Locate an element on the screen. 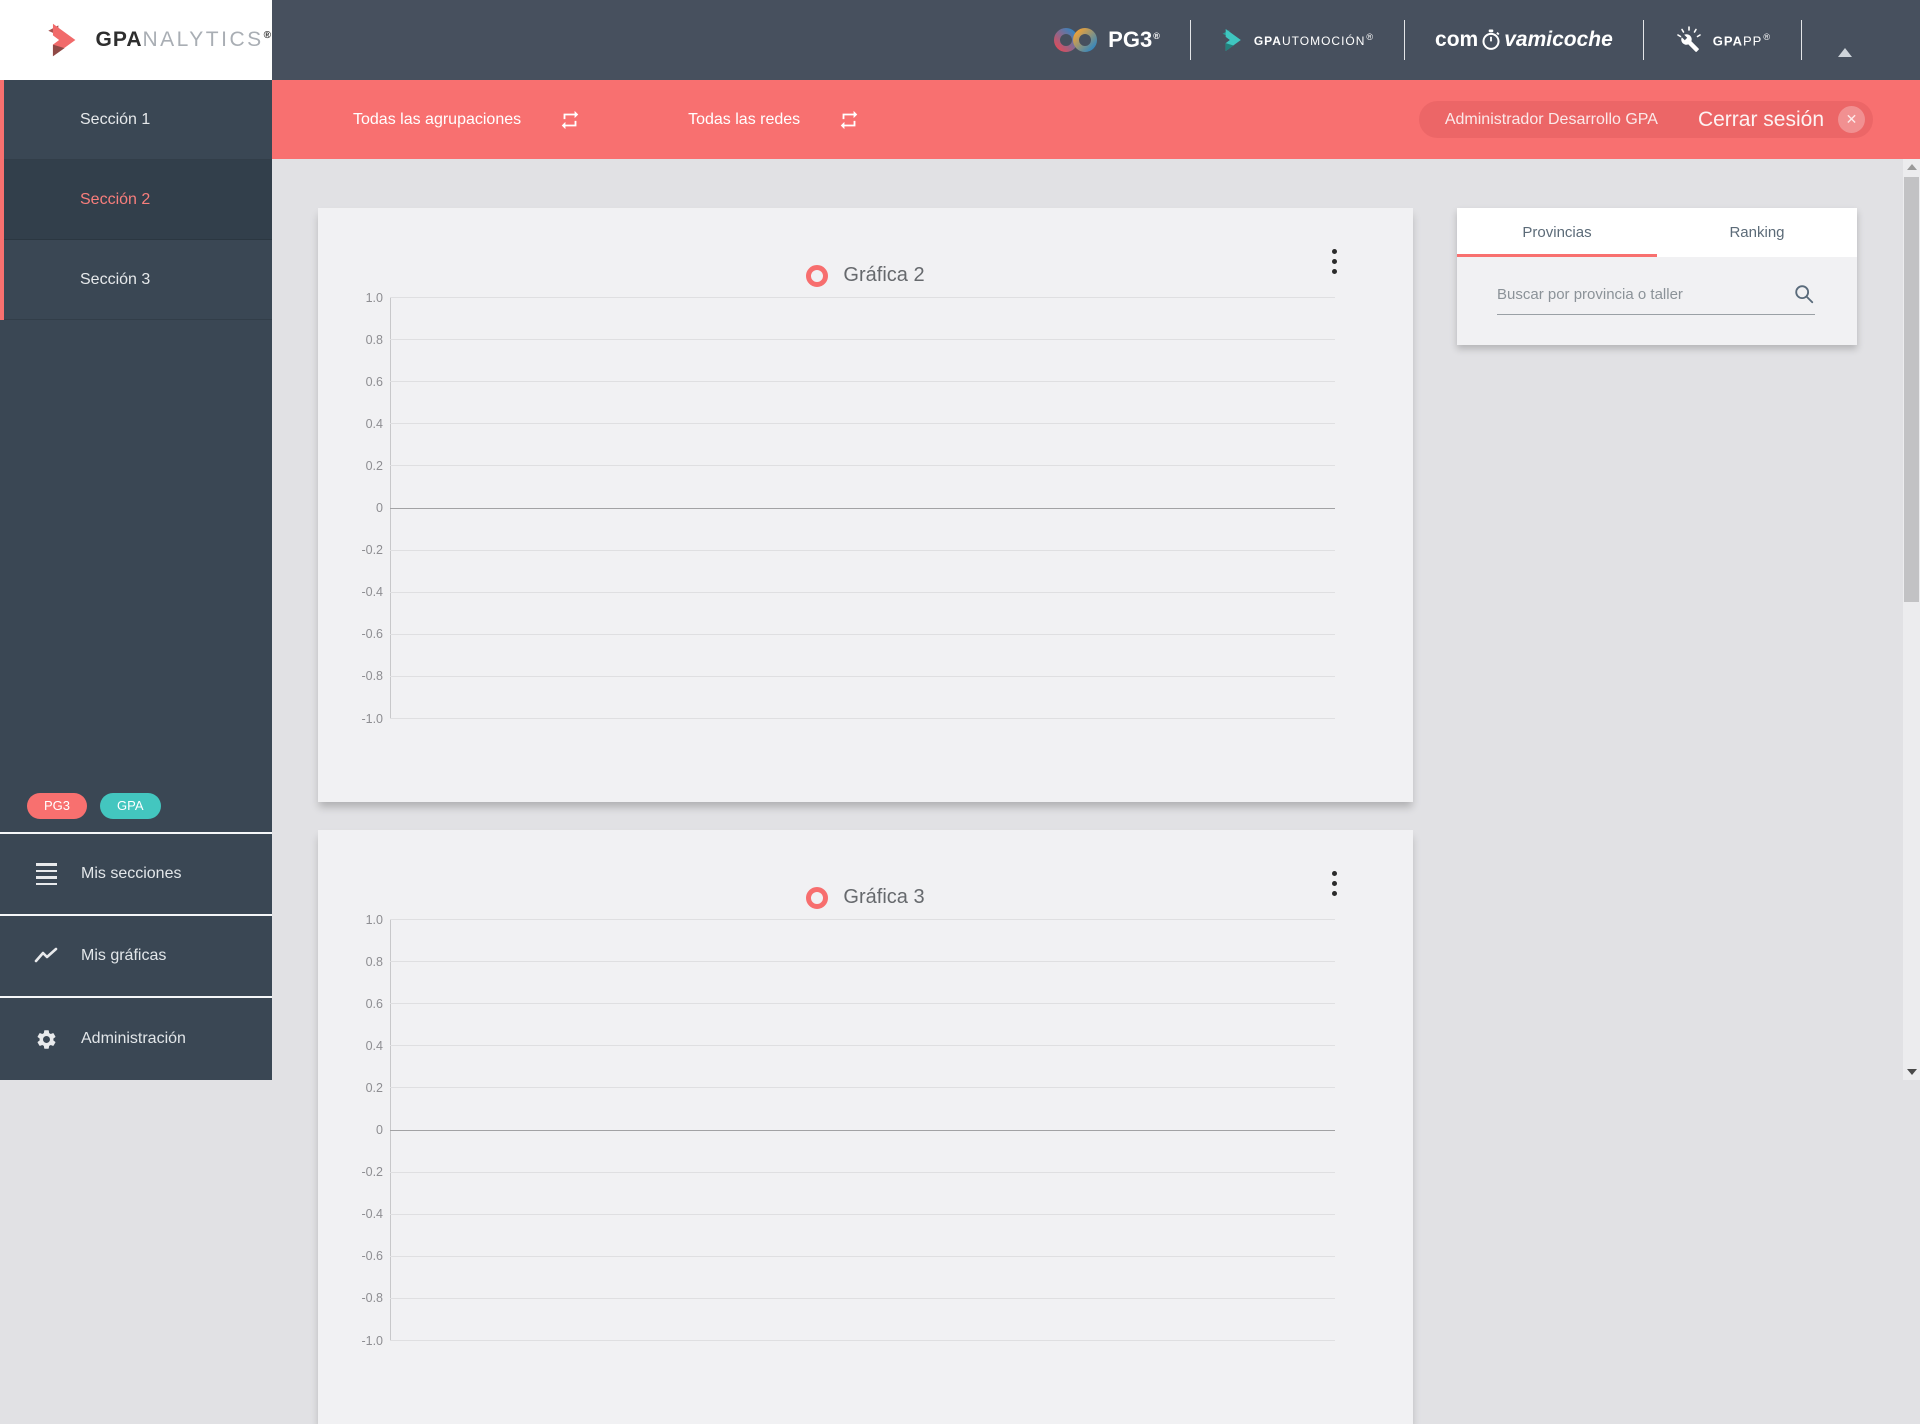 The height and width of the screenshot is (1424, 1920). brand-comprovamicoche: comvamicoche is located at coordinates (1524, 40).